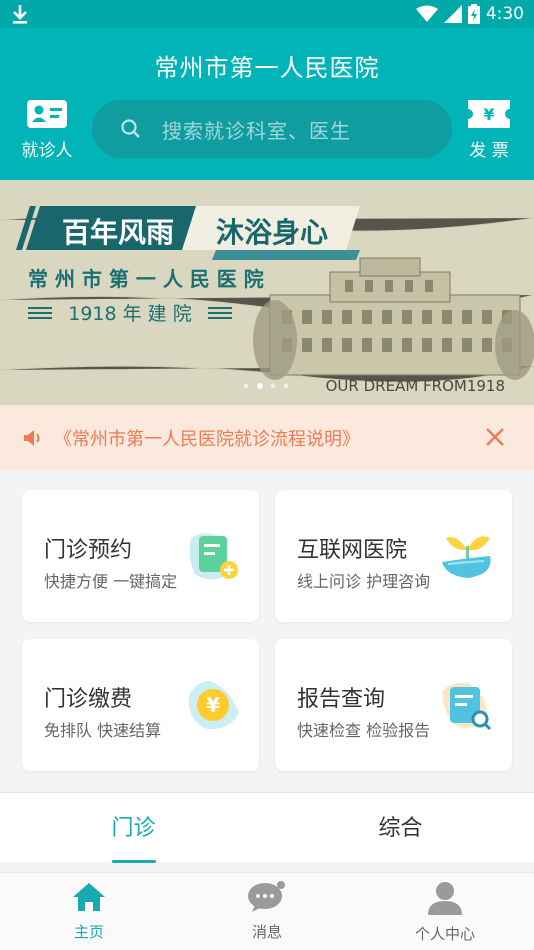 The width and height of the screenshot is (534, 950). I want to click on yuan-payment-icon: ¥, so click(213, 705).